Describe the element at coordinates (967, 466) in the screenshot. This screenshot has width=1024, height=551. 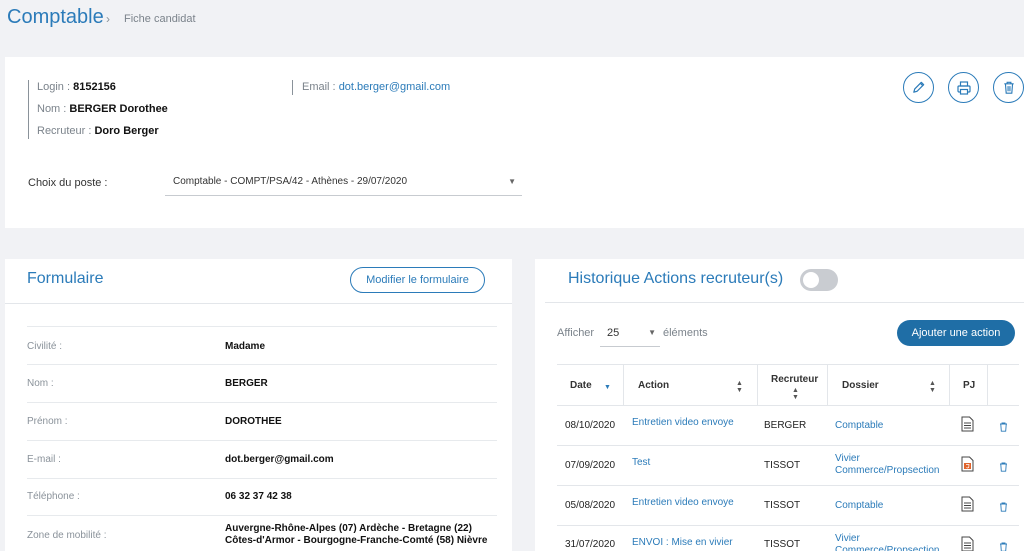
I see `html-file-icon` at that location.